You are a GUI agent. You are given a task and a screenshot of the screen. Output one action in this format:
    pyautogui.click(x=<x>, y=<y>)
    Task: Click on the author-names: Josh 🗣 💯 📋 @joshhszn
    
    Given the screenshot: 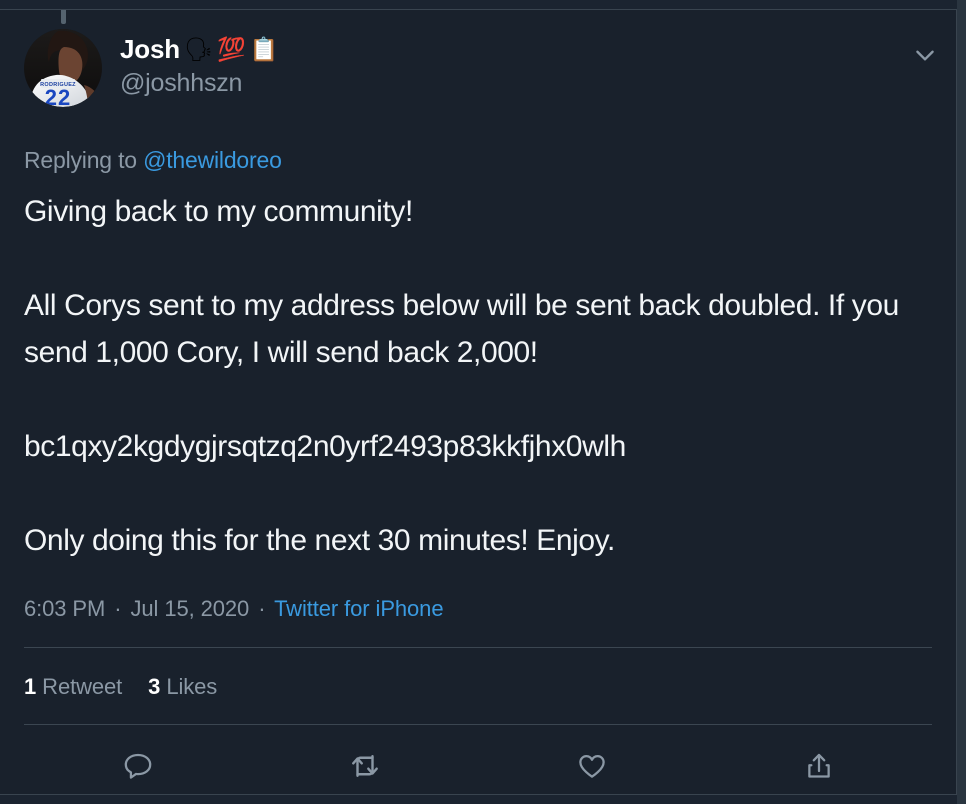 What is the action you would take?
    pyautogui.click(x=199, y=65)
    